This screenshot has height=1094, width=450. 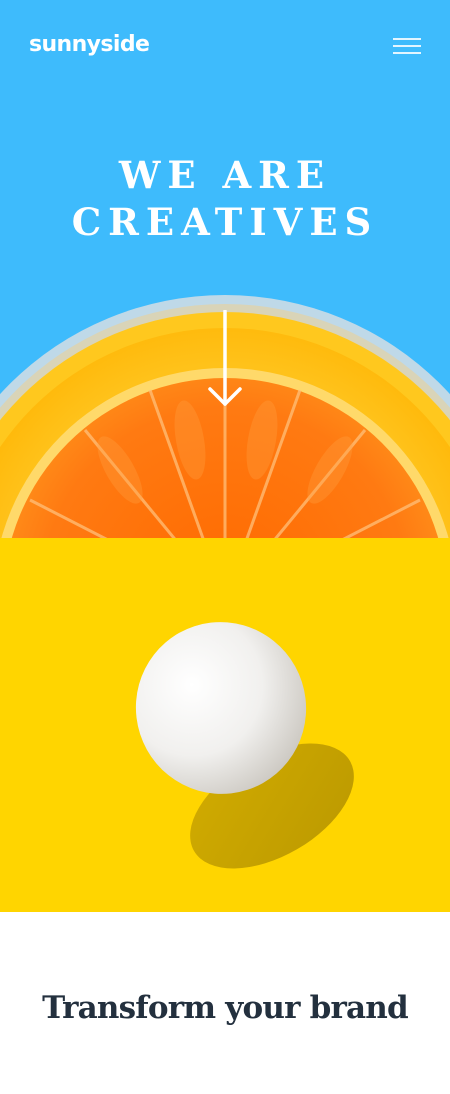 I want to click on hero-title: WE ARE CREATIVES, so click(x=225, y=199).